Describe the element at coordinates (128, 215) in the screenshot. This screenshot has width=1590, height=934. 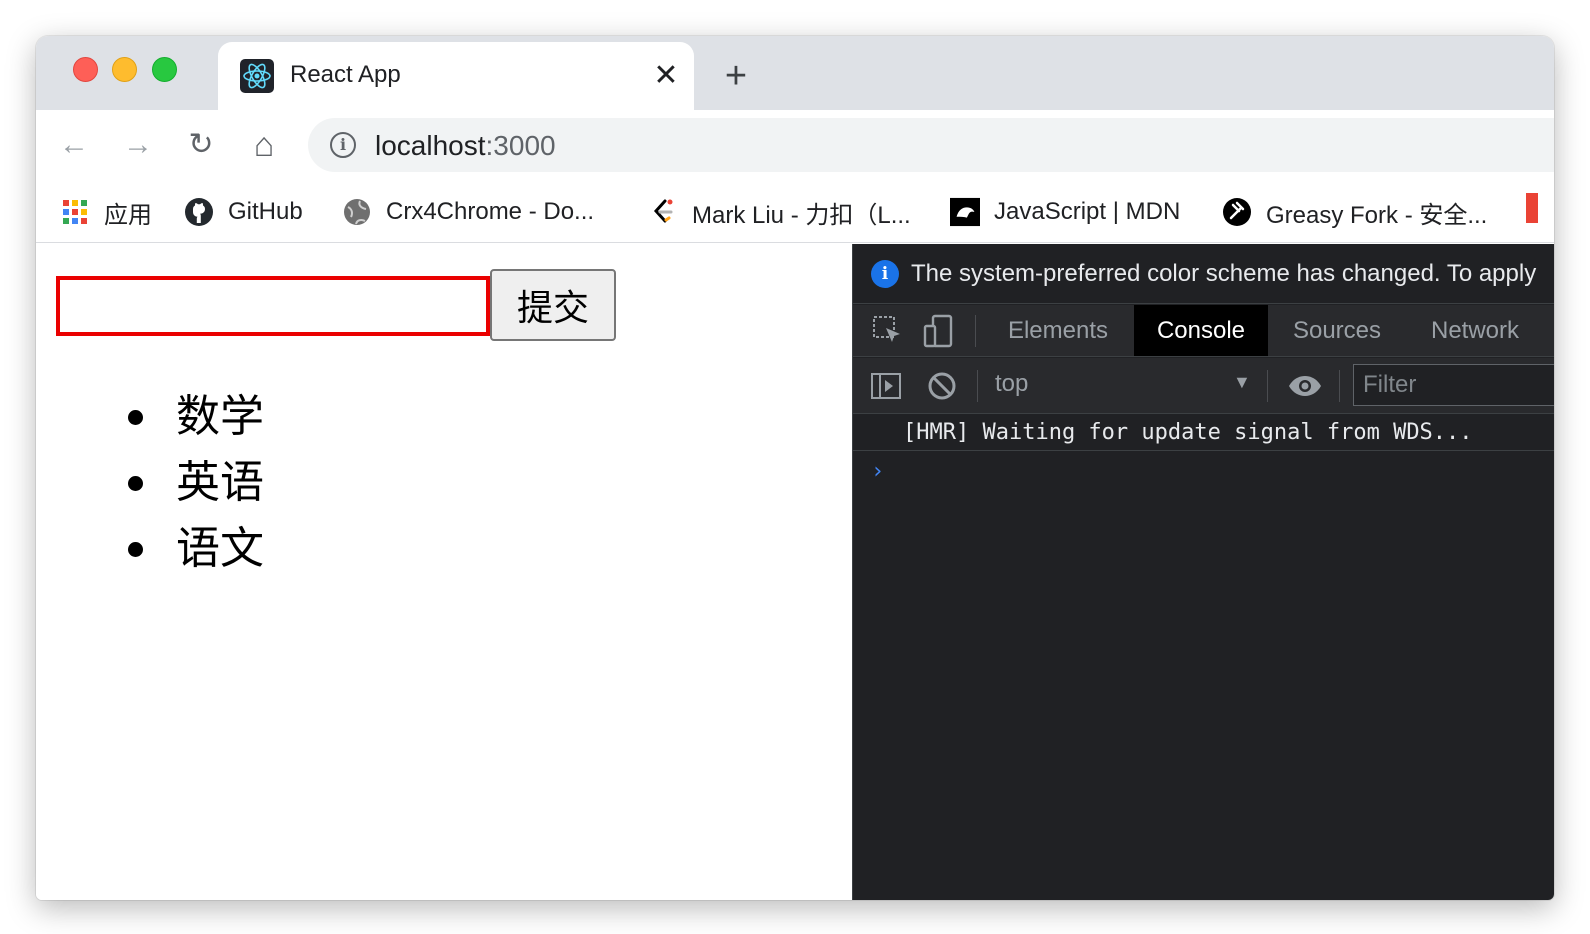
I see `bookmark-label: 应用` at that location.